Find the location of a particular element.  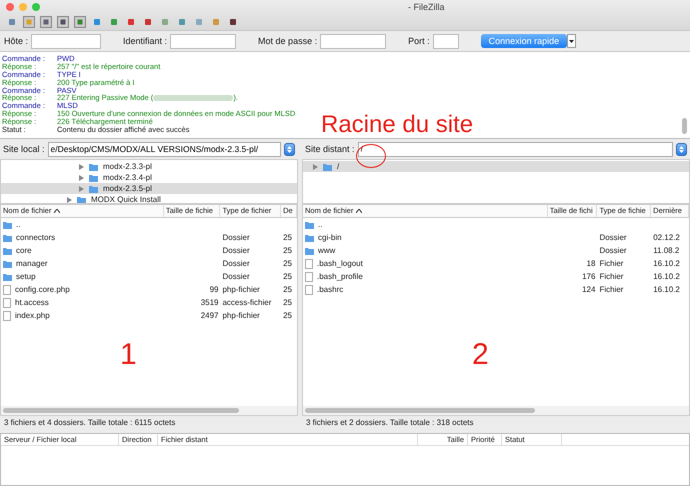

annotation-number: 2 is located at coordinates (480, 355).